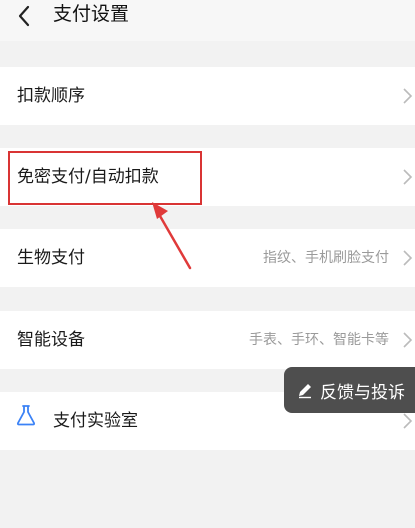 The width and height of the screenshot is (415, 528). What do you see at coordinates (326, 258) in the screenshot?
I see `row-value: 指纹、手机刷脸支付` at bounding box center [326, 258].